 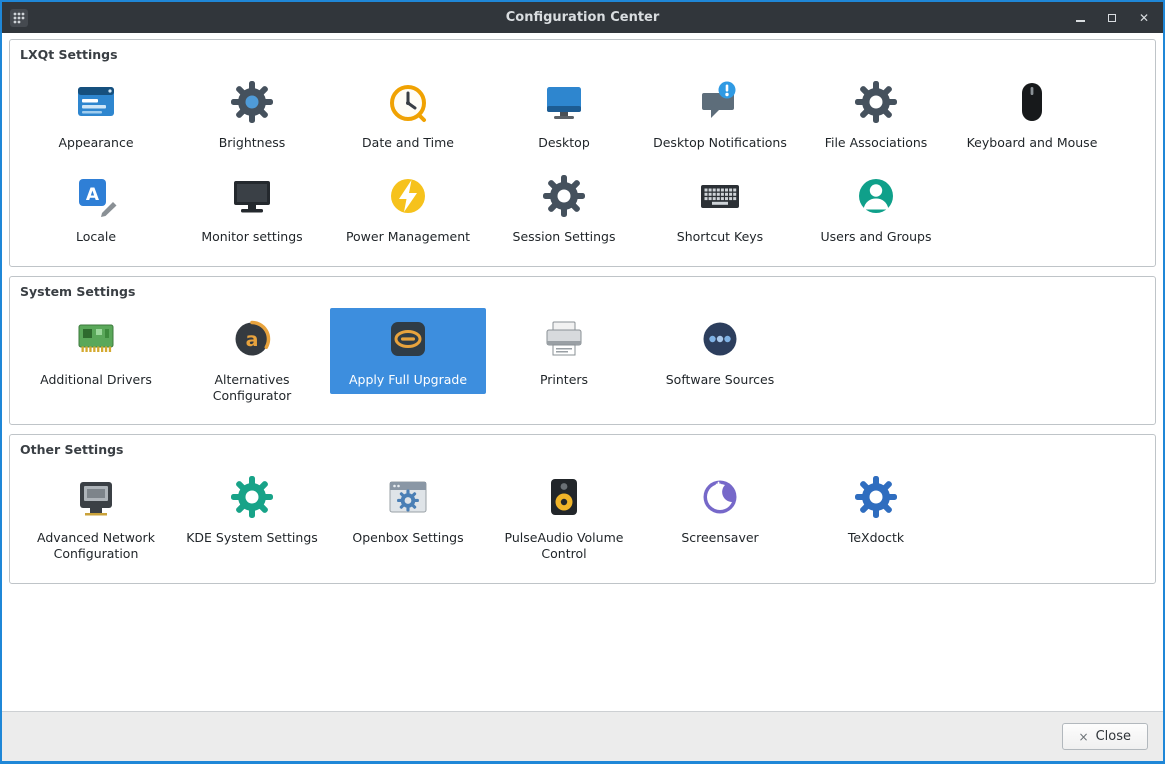 I want to click on item-label: Session Settings, so click(x=564, y=237).